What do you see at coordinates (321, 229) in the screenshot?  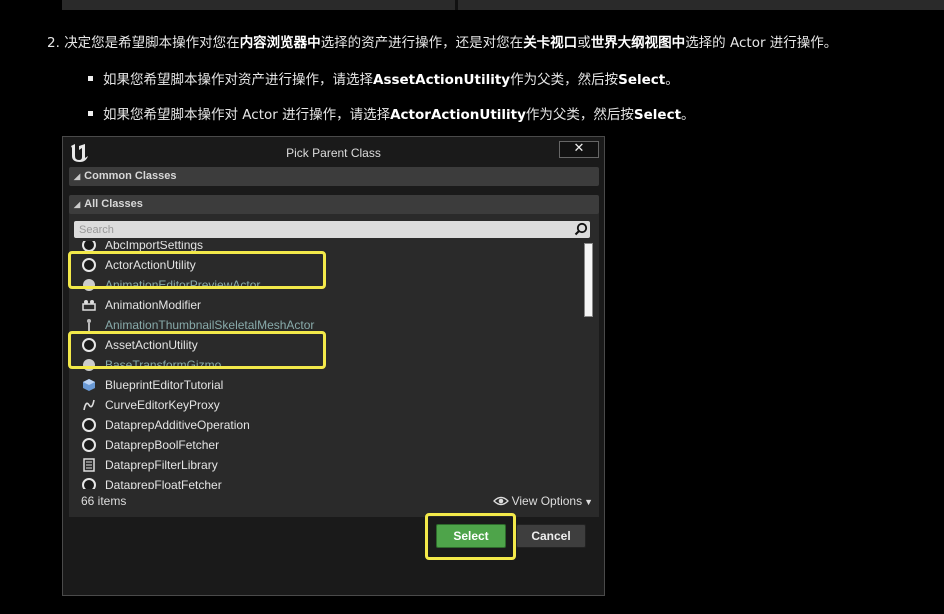 I see `search-input` at bounding box center [321, 229].